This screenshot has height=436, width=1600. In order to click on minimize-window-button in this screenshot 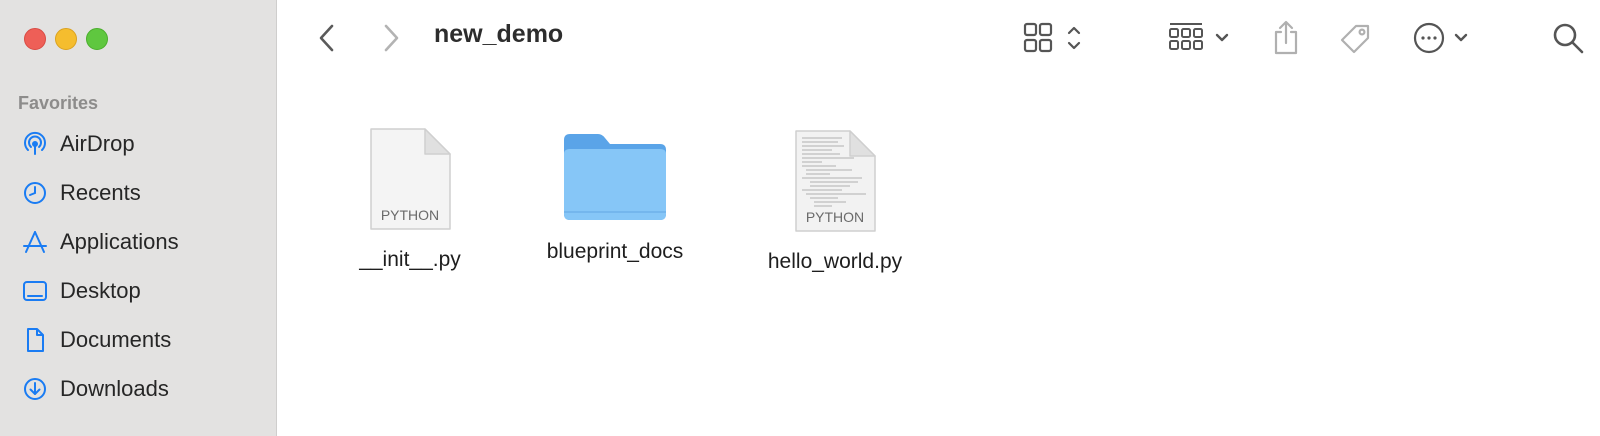, I will do `click(66, 39)`.